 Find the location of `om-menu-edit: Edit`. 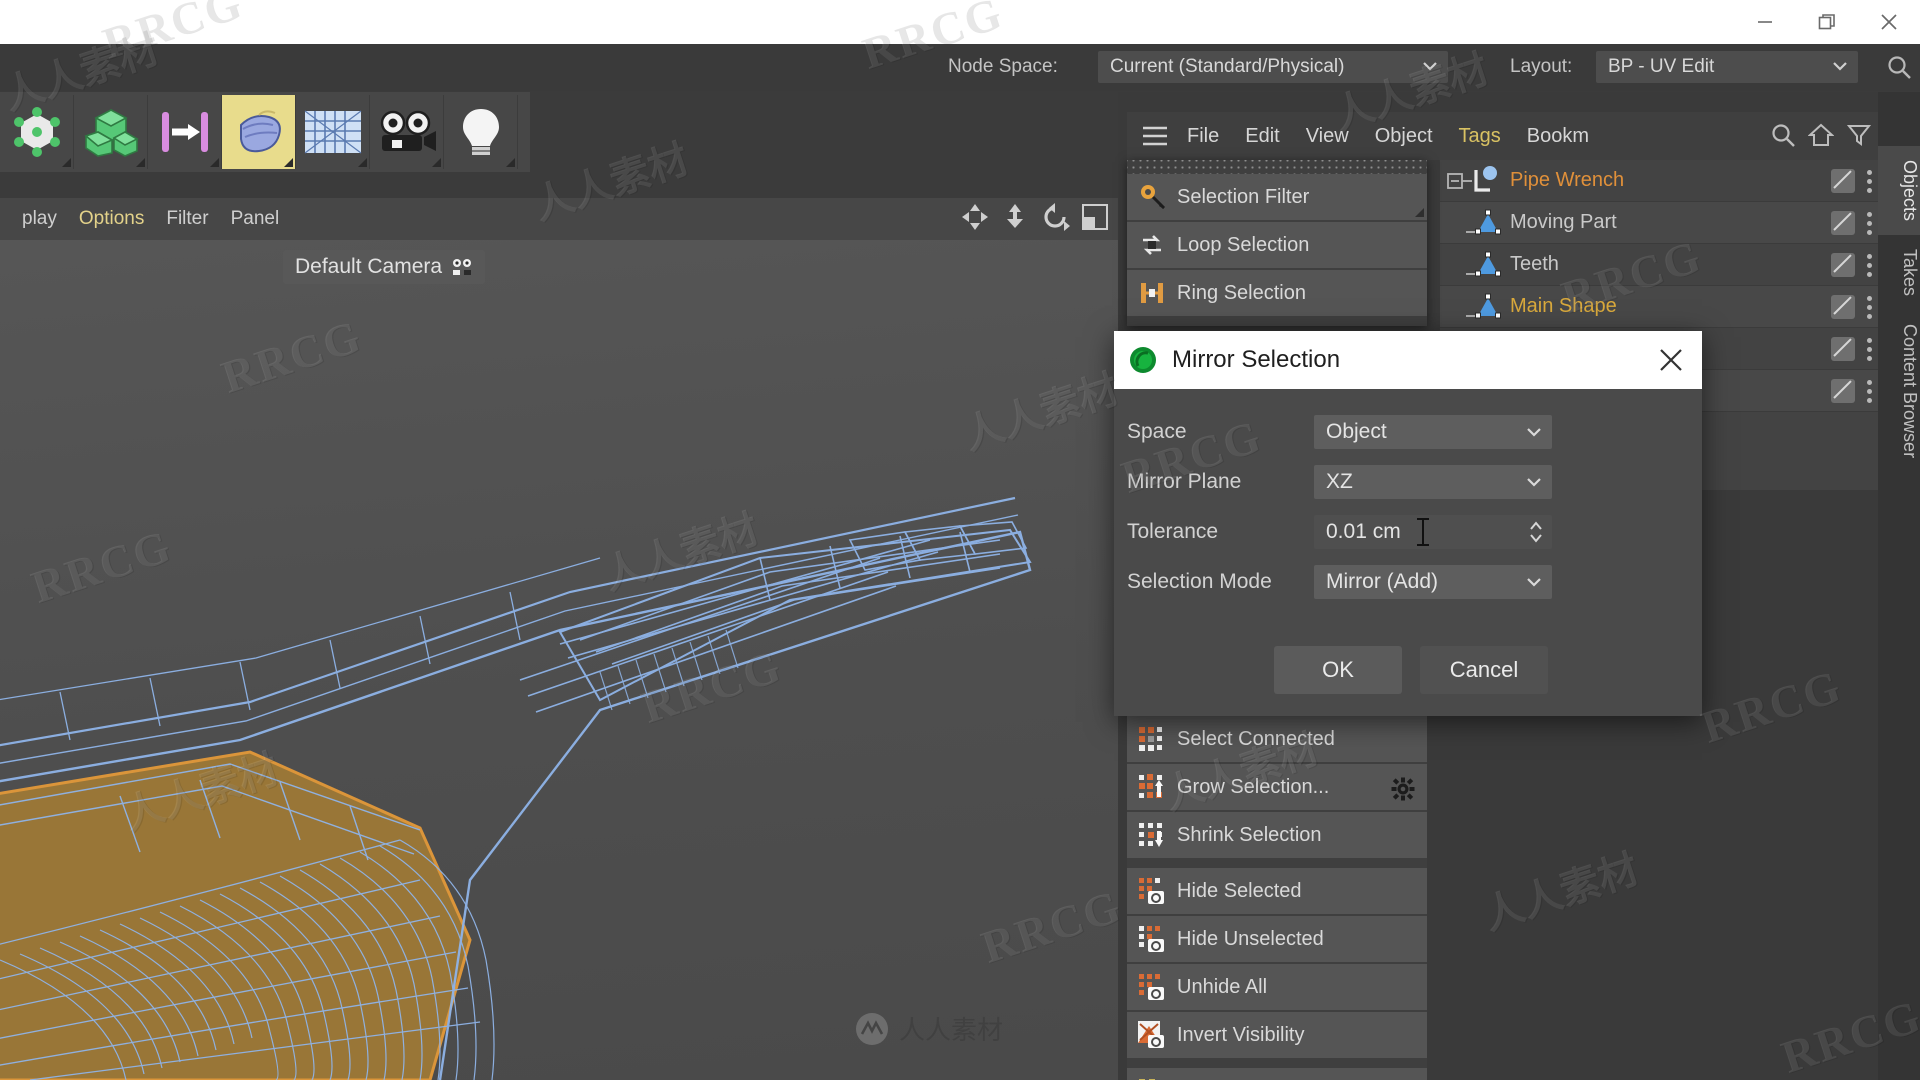

om-menu-edit: Edit is located at coordinates (1262, 136).